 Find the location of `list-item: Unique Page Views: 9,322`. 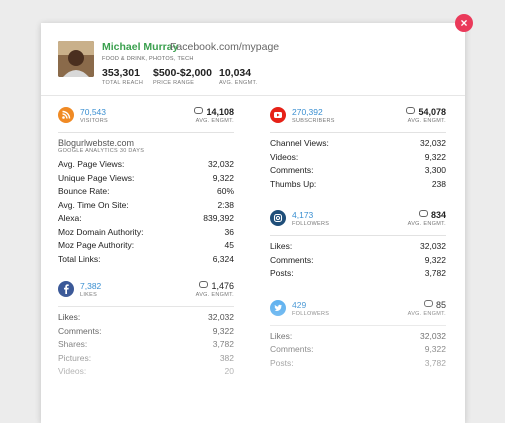

list-item: Unique Page Views: 9,322 is located at coordinates (146, 177).